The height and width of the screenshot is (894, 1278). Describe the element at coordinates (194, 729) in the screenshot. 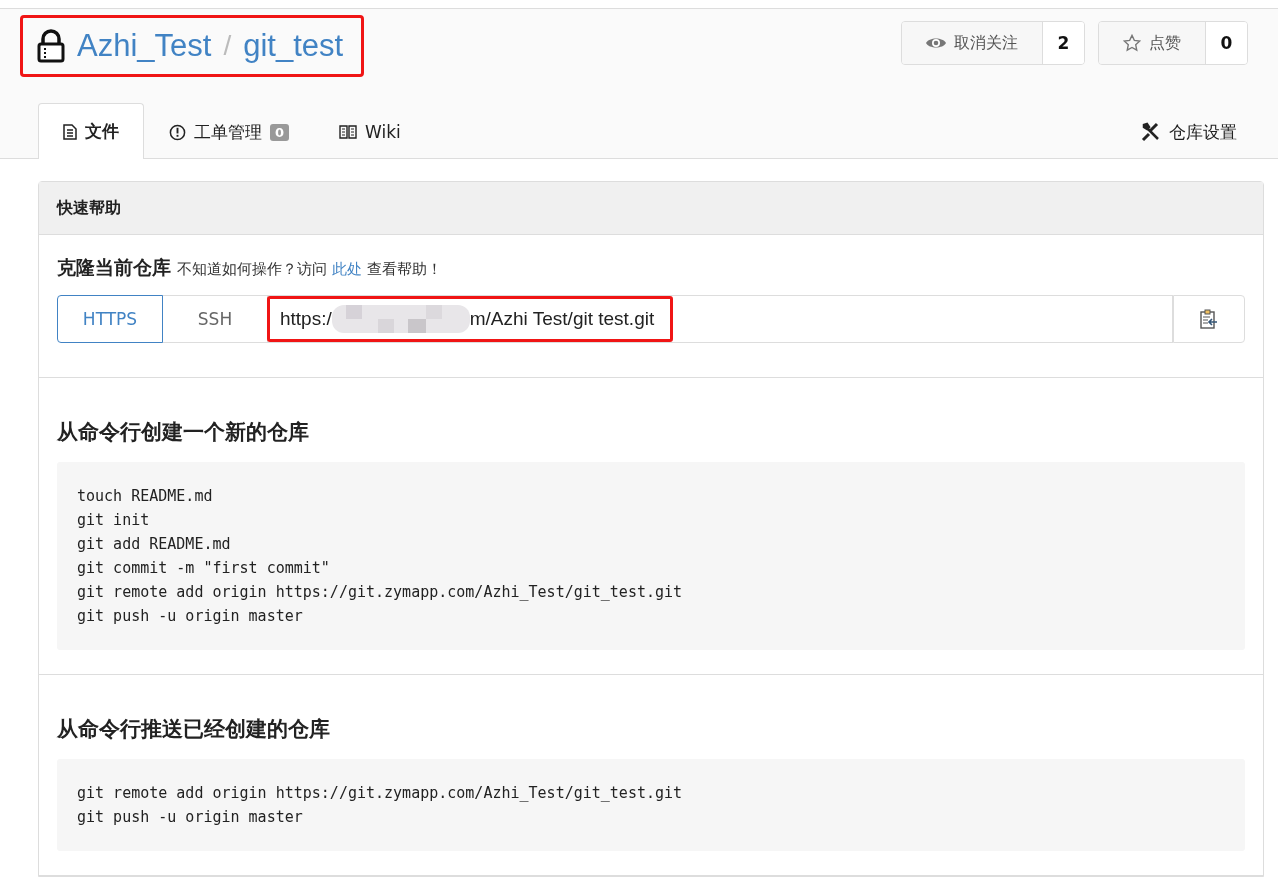

I see `section-title: 从命令行推送已经创建的仓库` at that location.